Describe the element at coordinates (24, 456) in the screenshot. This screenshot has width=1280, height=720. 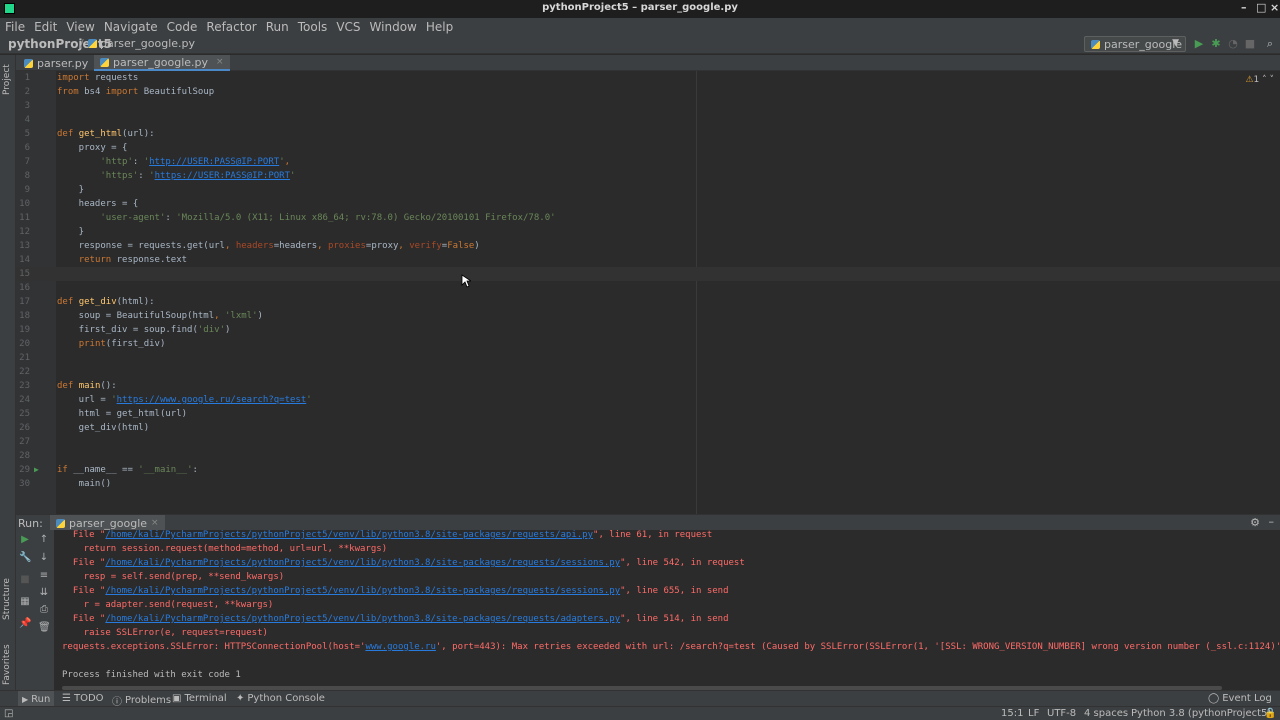
I see `code-line: 28` at that location.